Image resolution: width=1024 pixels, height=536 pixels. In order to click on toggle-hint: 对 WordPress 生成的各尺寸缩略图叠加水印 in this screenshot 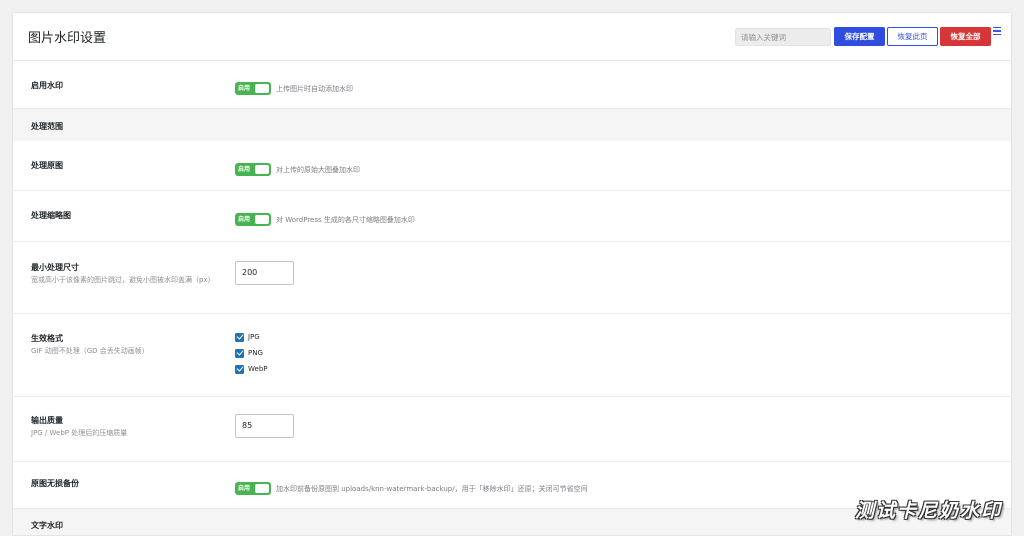, I will do `click(345, 219)`.